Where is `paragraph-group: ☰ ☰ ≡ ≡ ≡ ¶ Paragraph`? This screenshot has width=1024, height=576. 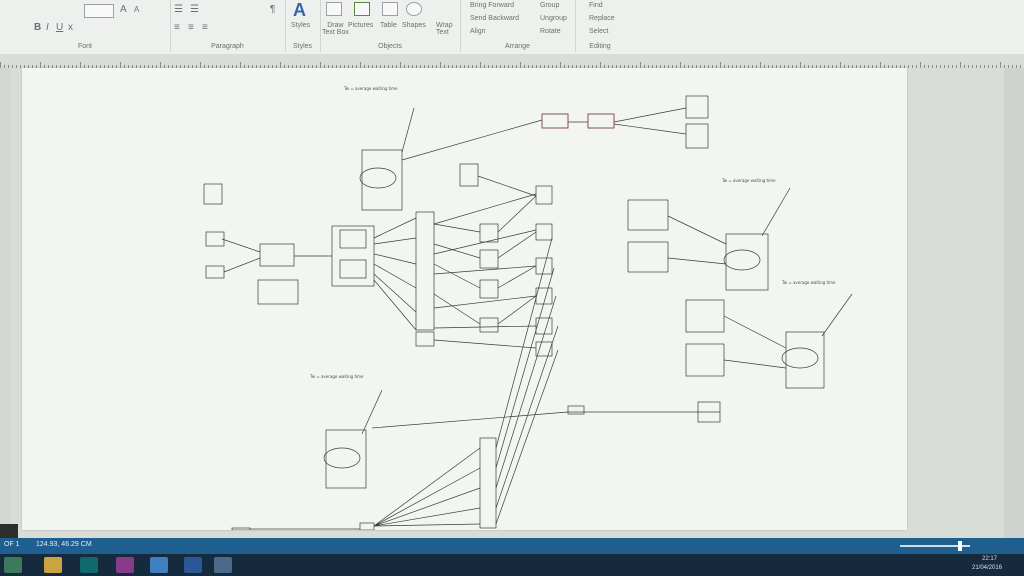
paragraph-group: ☰ ☰ ≡ ≡ ≡ ¶ Paragraph is located at coordinates (228, 26).